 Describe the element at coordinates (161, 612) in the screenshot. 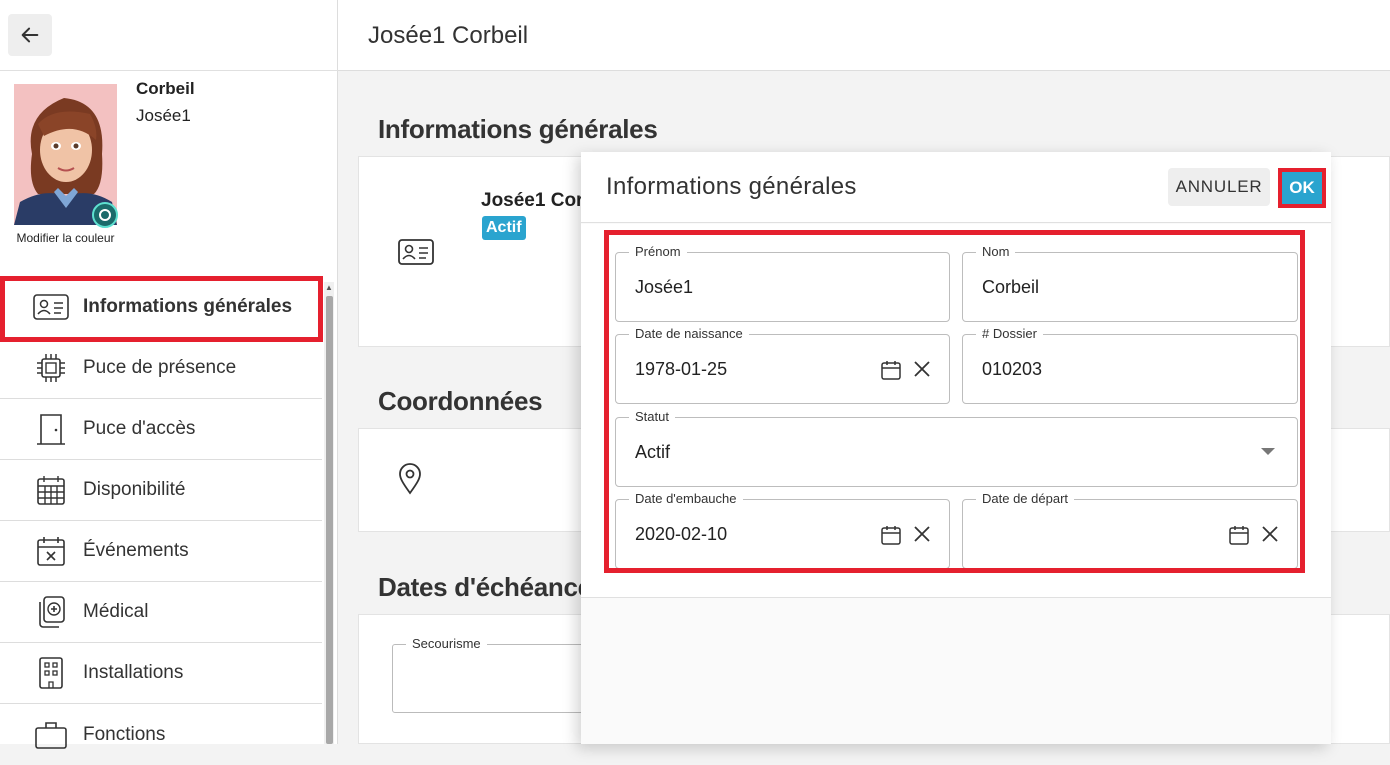

I see `sidebar-item-medical: Médical` at that location.